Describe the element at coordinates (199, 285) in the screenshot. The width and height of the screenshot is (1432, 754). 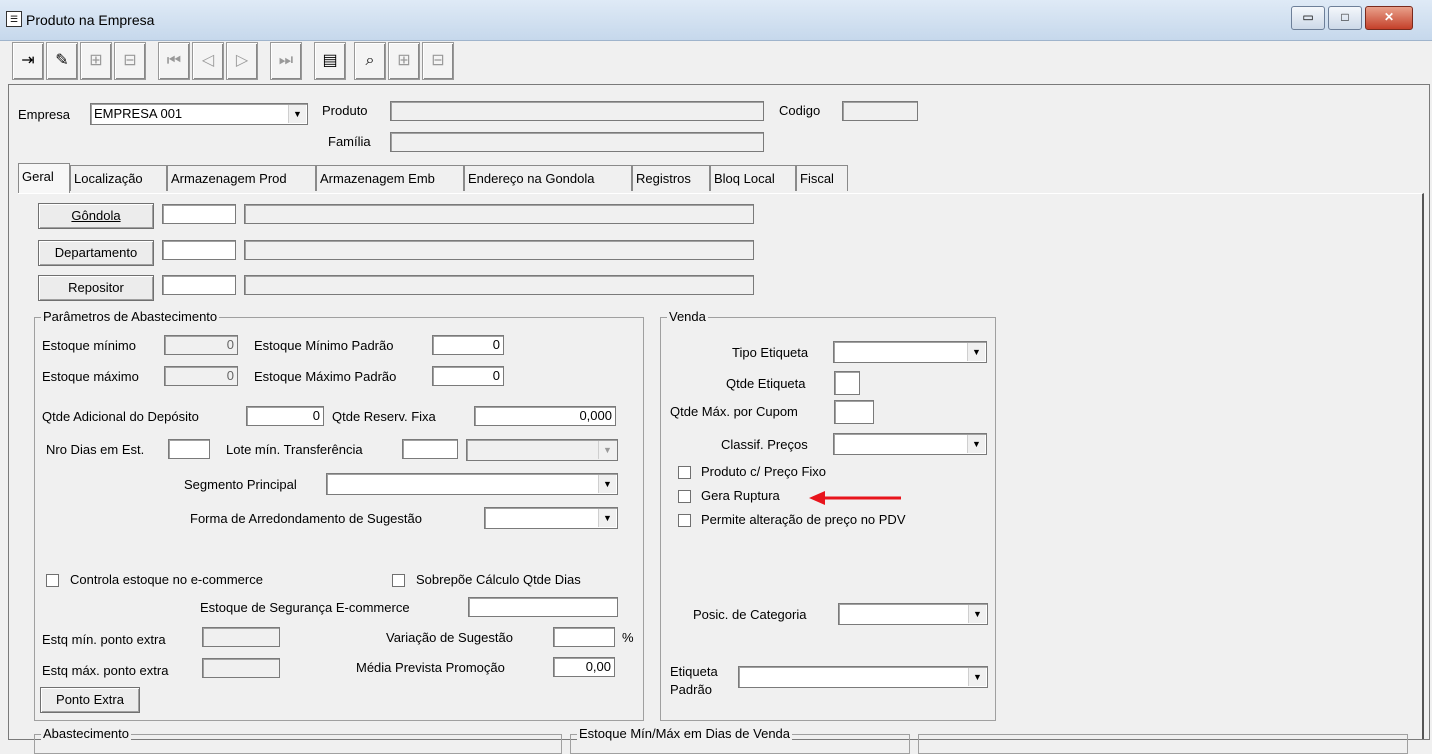
I see `repositor-code-field` at that location.